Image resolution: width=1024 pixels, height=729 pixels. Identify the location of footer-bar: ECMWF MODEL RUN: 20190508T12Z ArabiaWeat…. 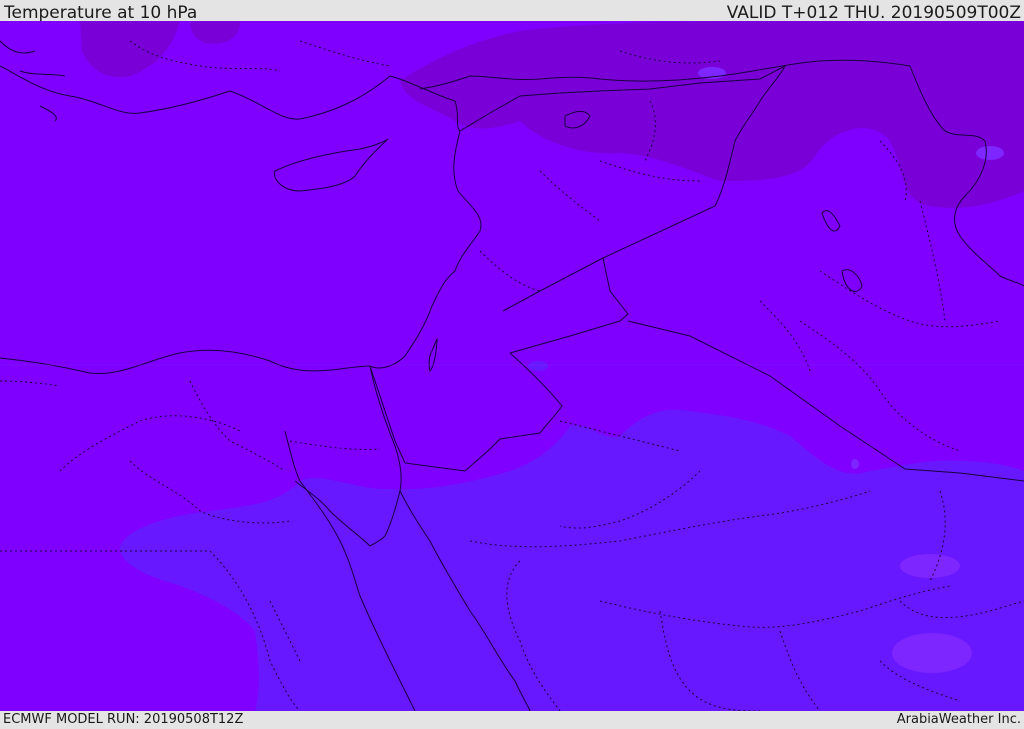
(512, 720).